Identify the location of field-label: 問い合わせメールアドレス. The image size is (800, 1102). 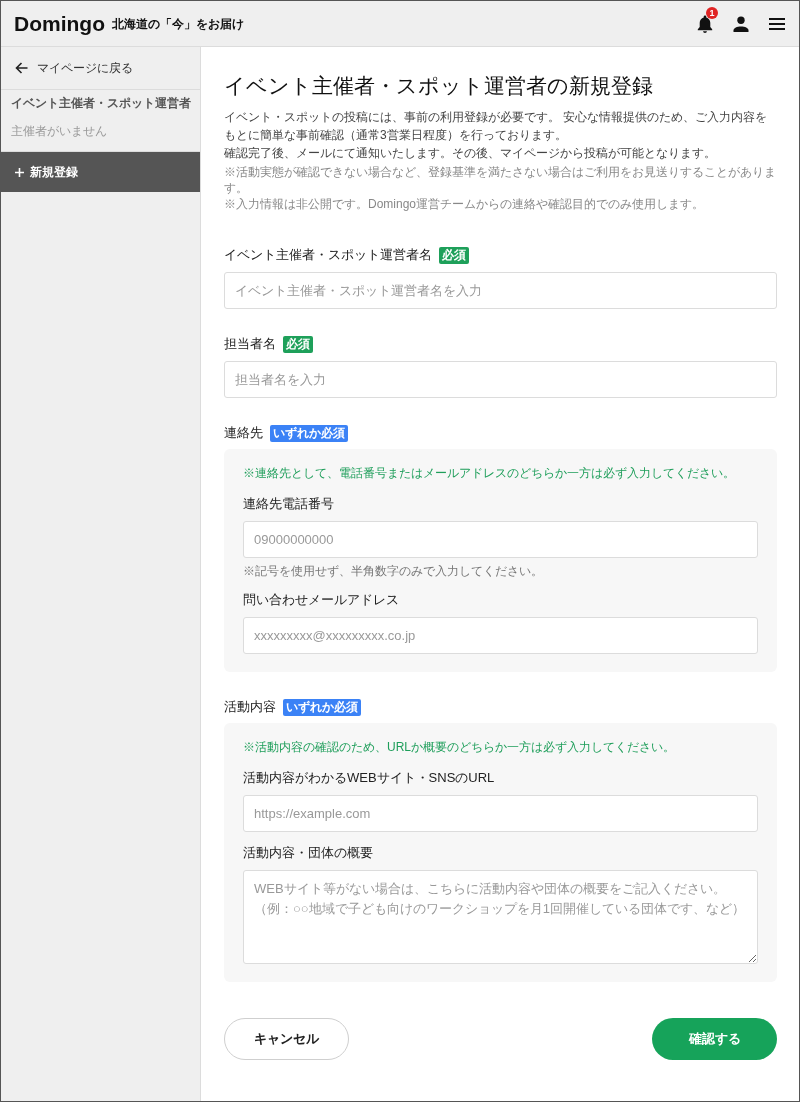
(321, 600).